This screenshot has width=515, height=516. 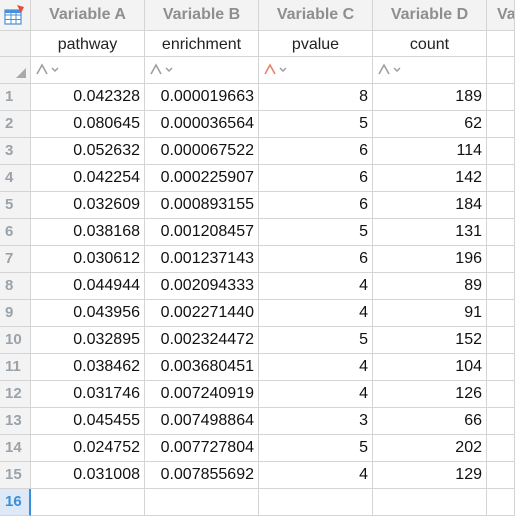 What do you see at coordinates (88, 313) in the screenshot?
I see `table-cell: 0.043956` at bounding box center [88, 313].